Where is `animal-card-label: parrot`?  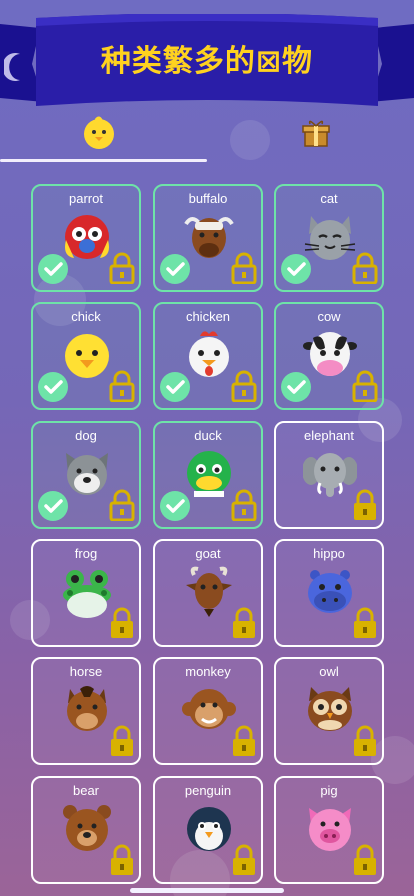
animal-card-label: parrot is located at coordinates (86, 198).